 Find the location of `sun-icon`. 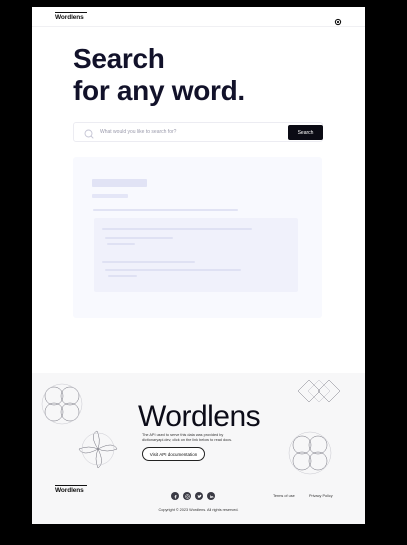

sun-icon is located at coordinates (338, 19).